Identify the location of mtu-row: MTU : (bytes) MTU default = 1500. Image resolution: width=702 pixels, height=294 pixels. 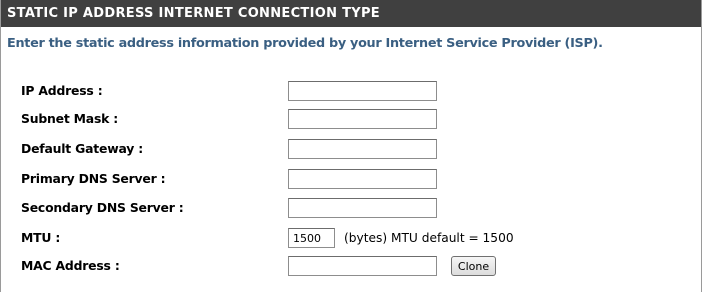
(351, 238).